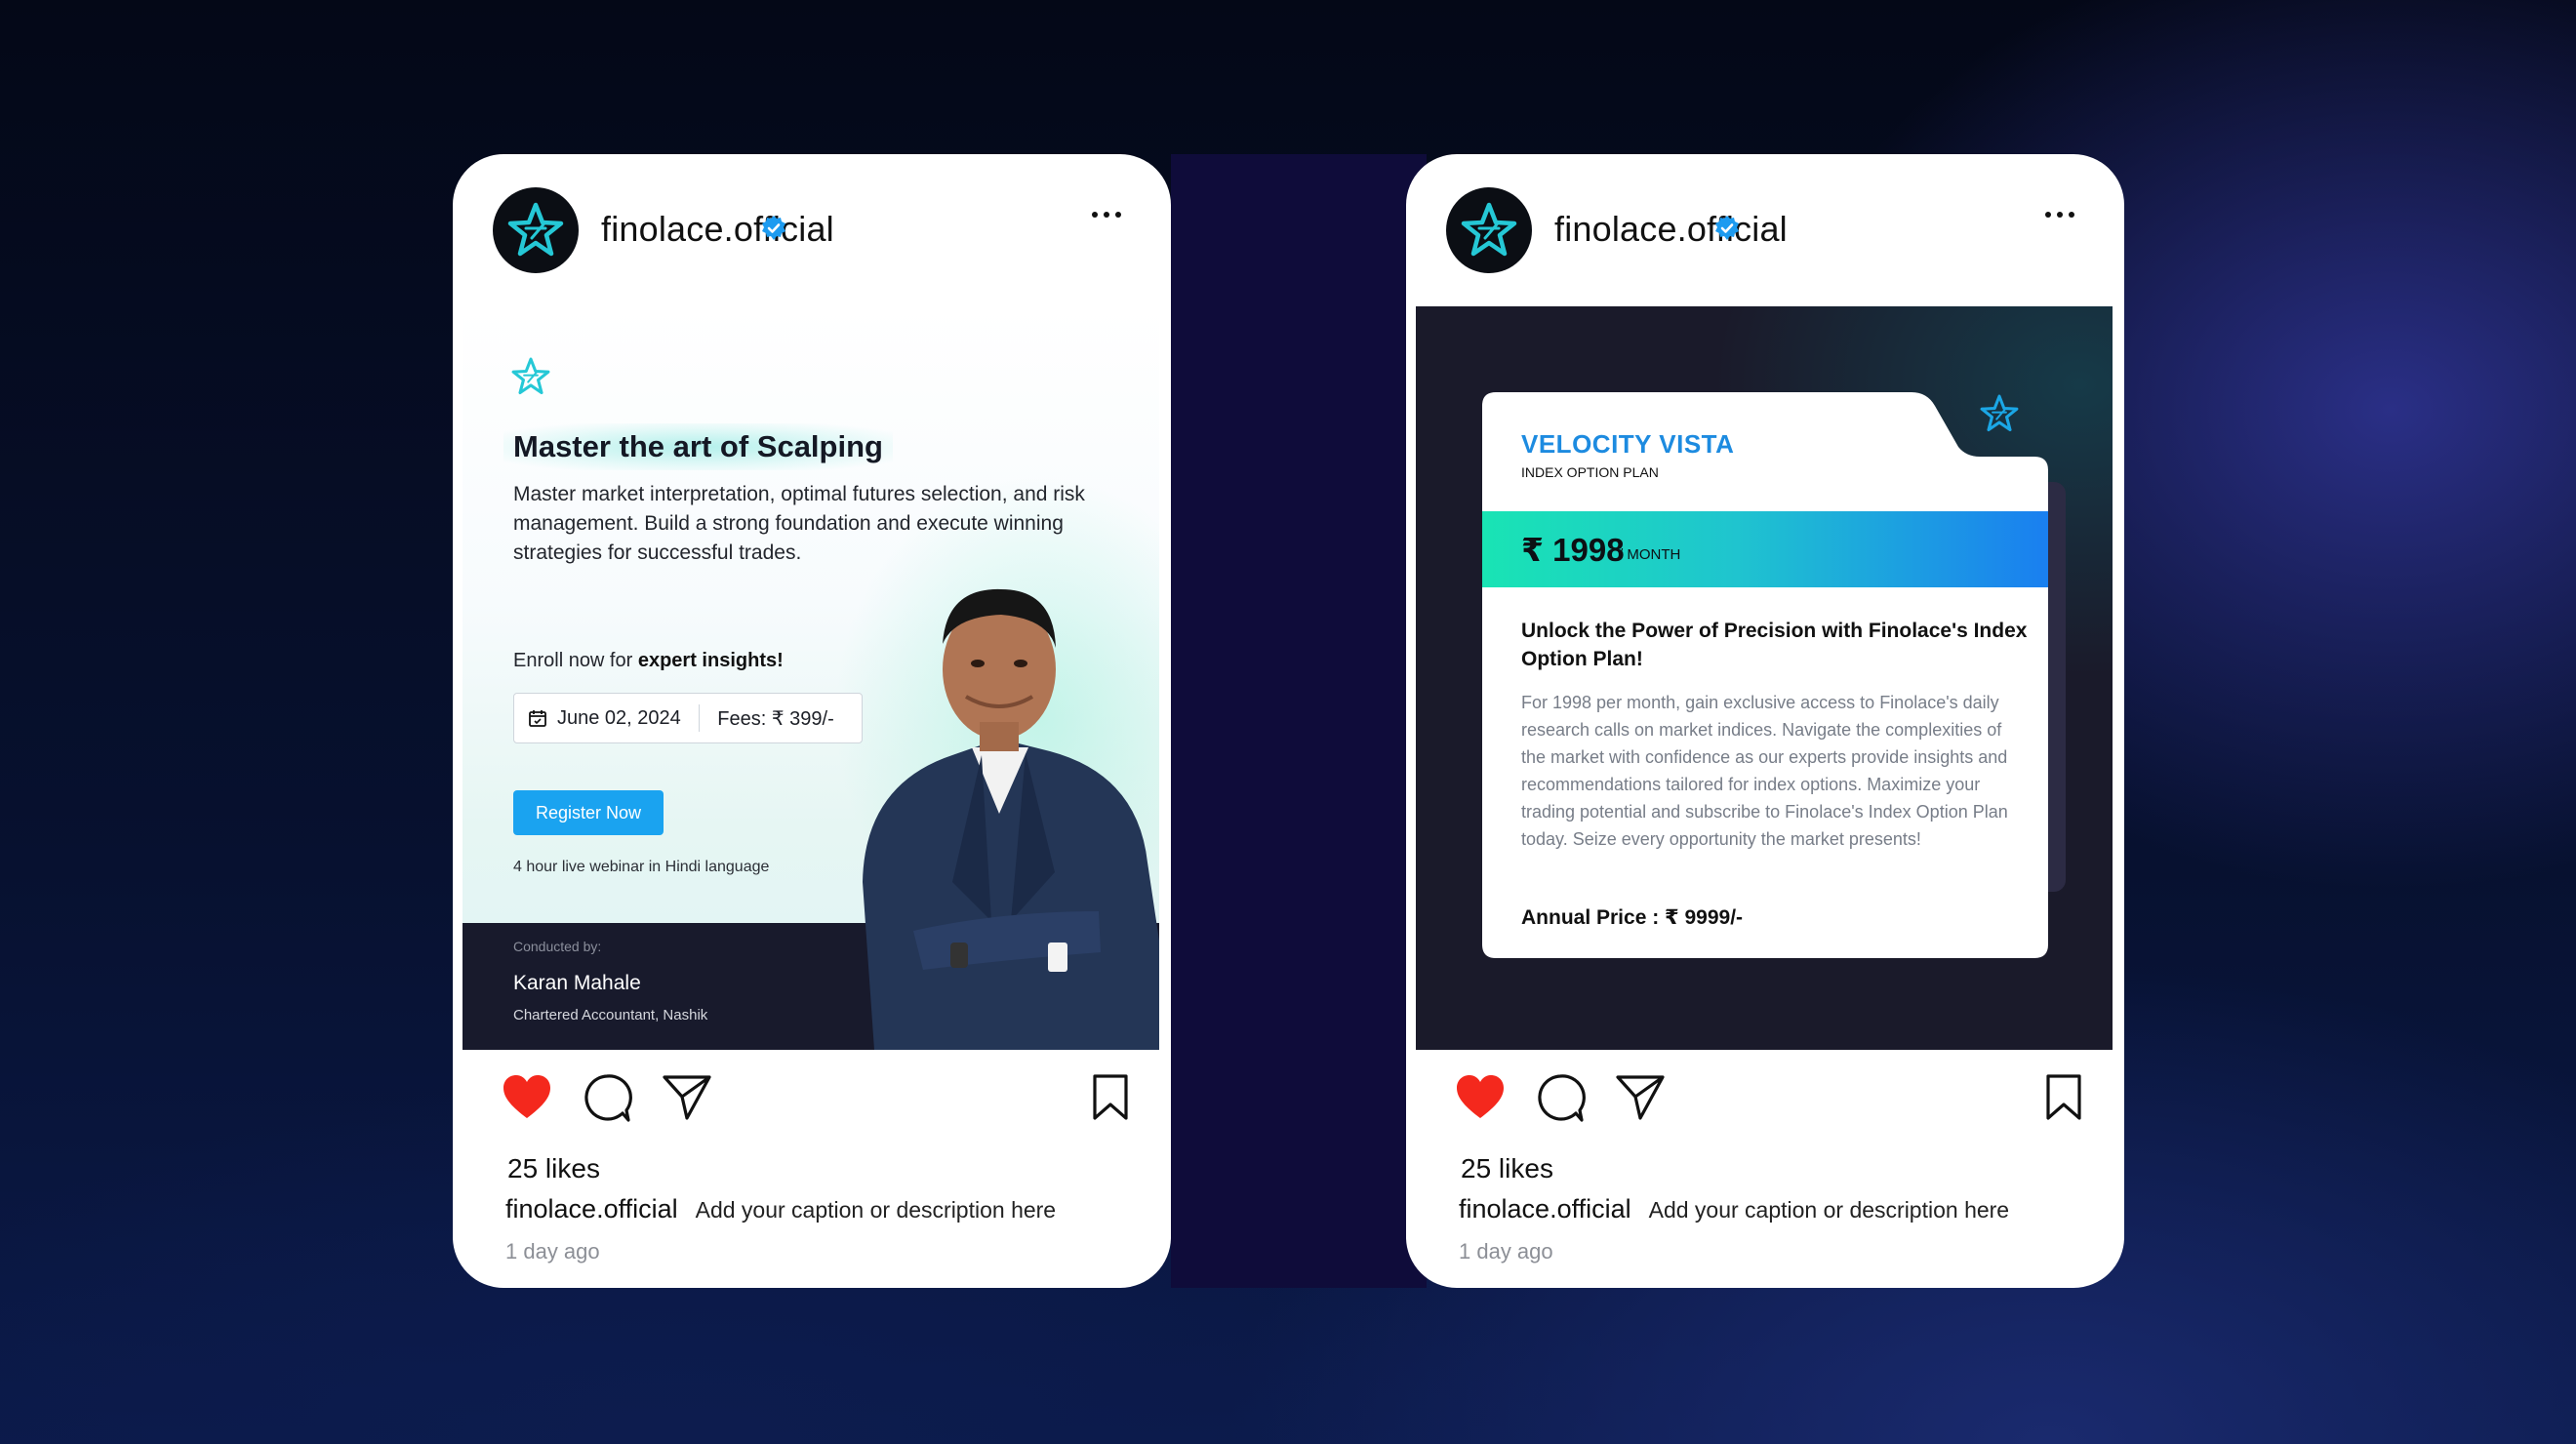 Image resolution: width=2576 pixels, height=1444 pixels. I want to click on plan-subtitle: INDEX OPTION PLAN, so click(1590, 472).